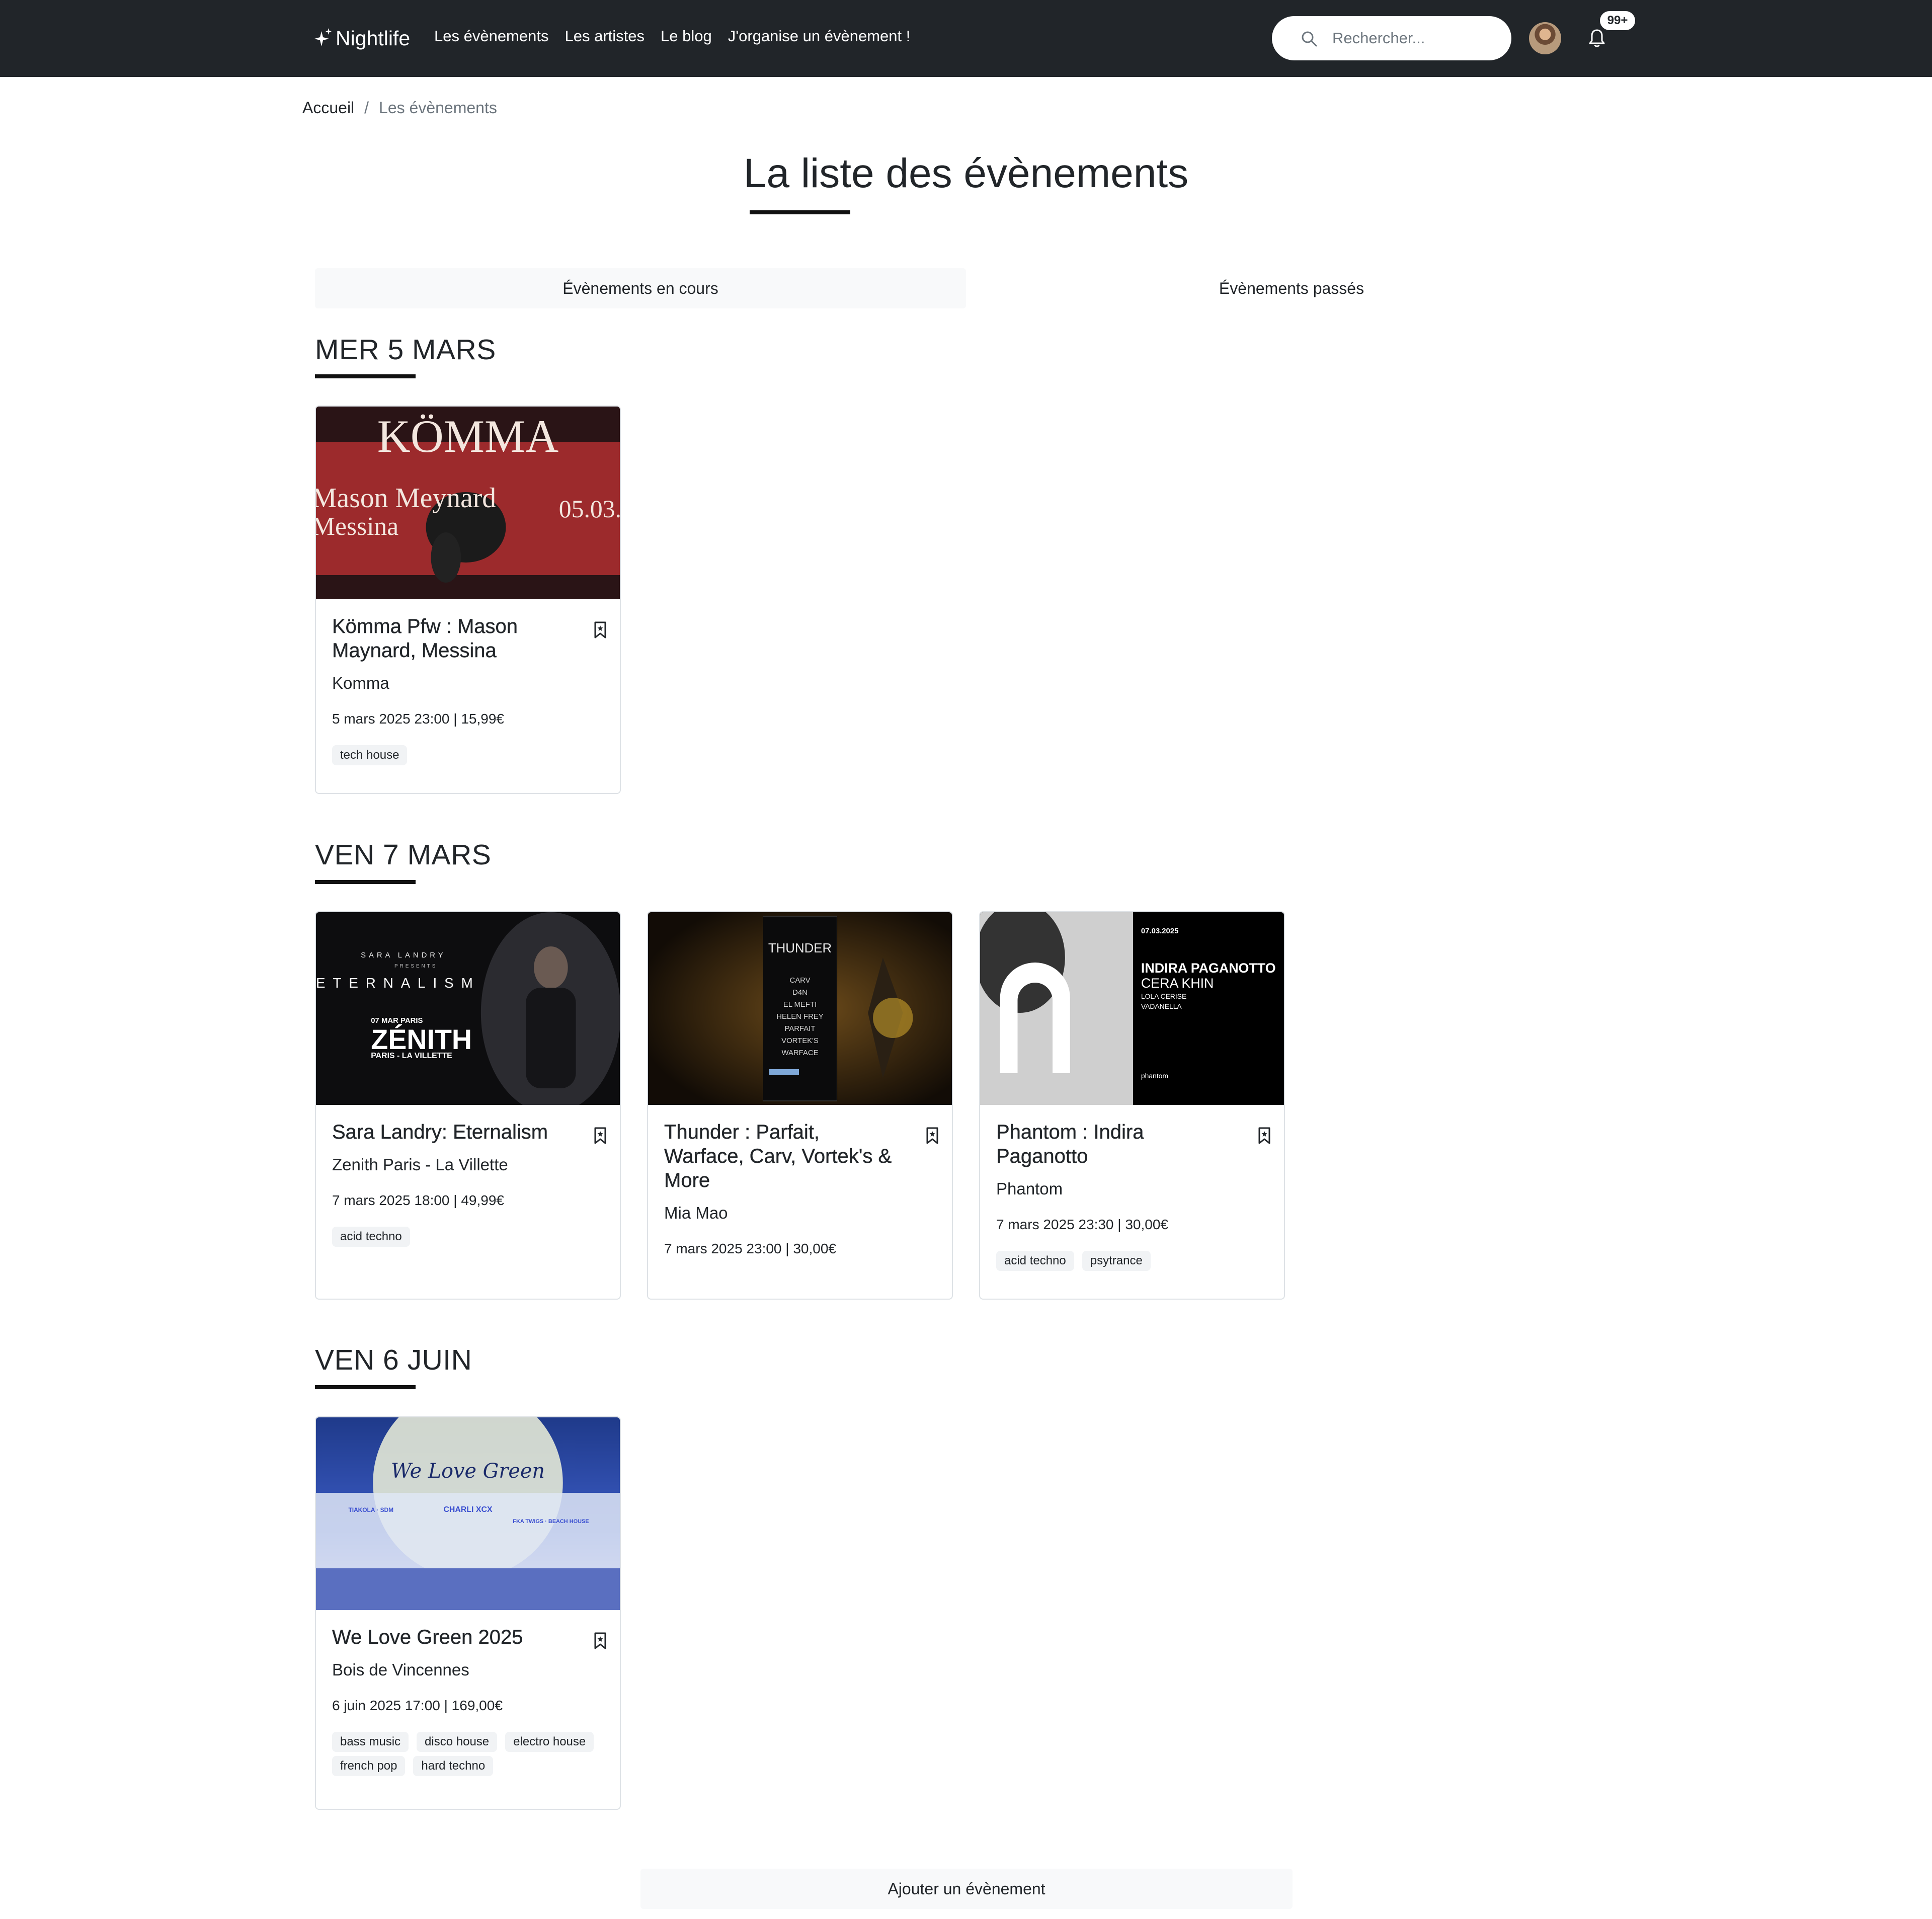  What do you see at coordinates (360, 683) in the screenshot?
I see `event-venue: Komma` at bounding box center [360, 683].